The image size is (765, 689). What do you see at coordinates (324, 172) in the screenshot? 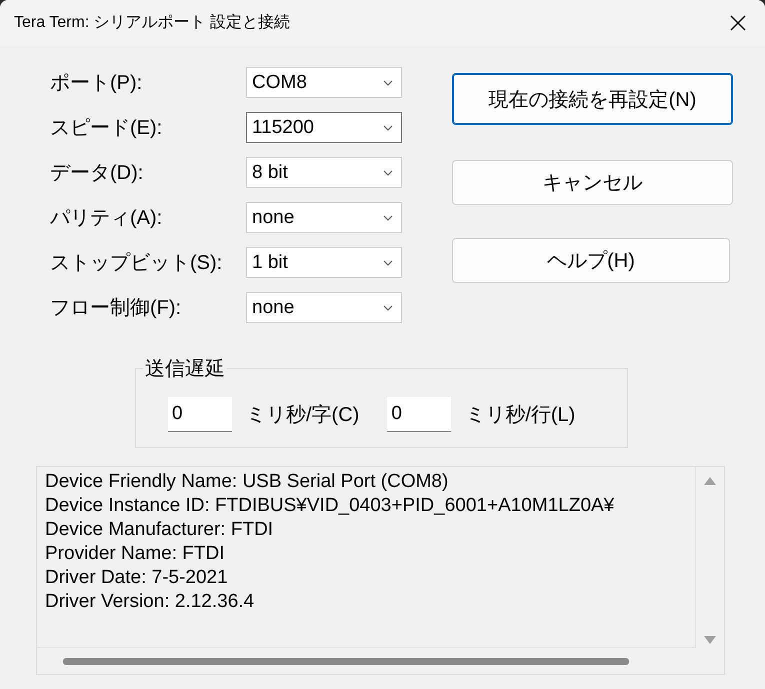
I see `dropdown: 8 bit` at bounding box center [324, 172].